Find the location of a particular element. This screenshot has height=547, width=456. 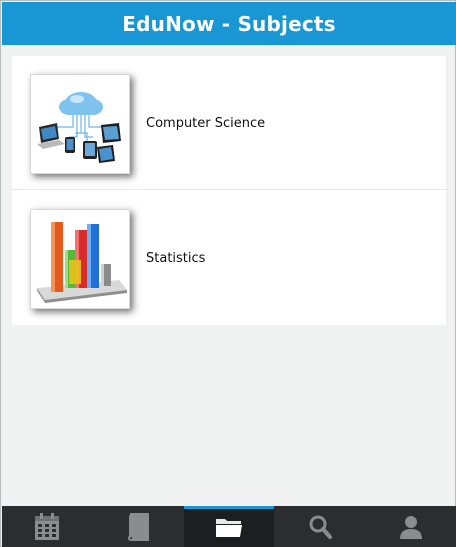

bottom-tab-bar is located at coordinates (229, 526).